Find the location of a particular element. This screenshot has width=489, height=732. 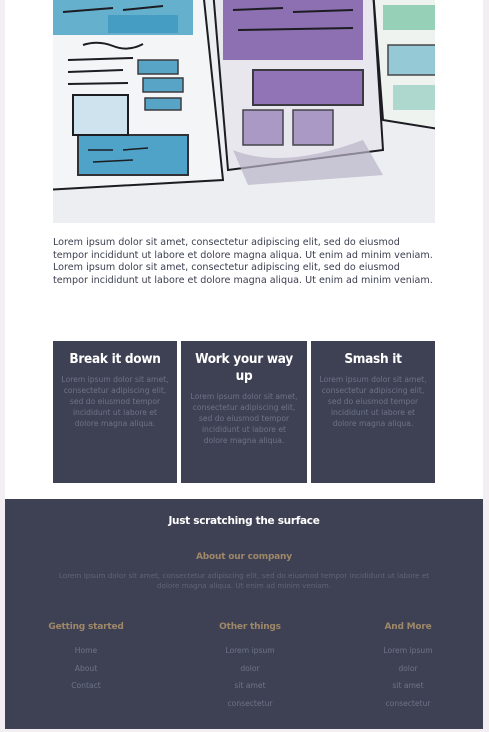

card-title: Smash it is located at coordinates (373, 359).